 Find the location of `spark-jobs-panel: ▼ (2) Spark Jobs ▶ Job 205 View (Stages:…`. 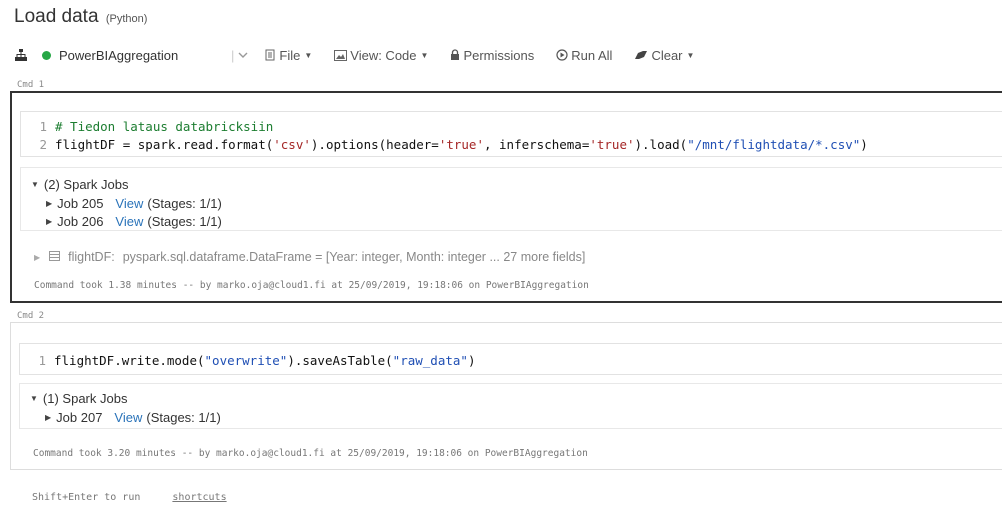

spark-jobs-panel: ▼ (2) Spark Jobs ▶ Job 205 View (Stages:… is located at coordinates (511, 199).